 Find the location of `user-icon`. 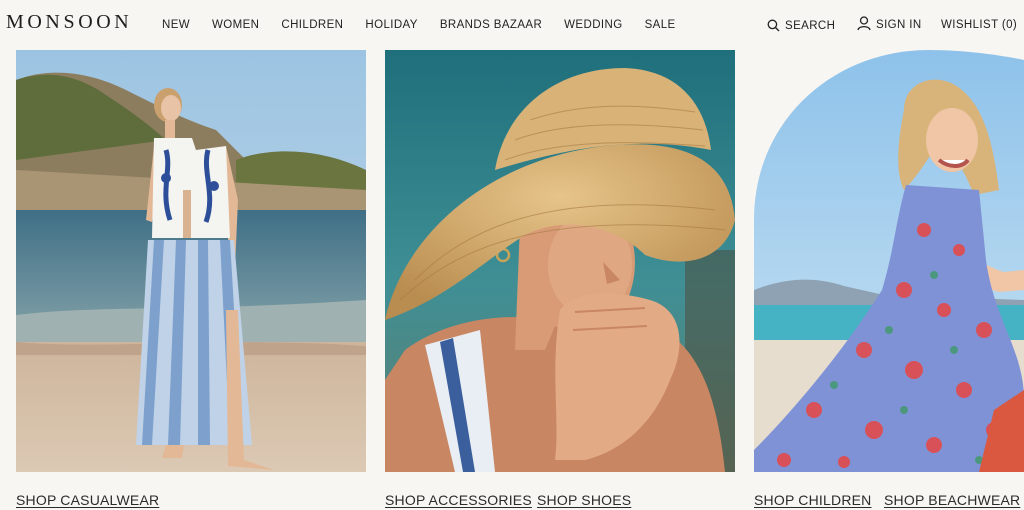

user-icon is located at coordinates (864, 23).